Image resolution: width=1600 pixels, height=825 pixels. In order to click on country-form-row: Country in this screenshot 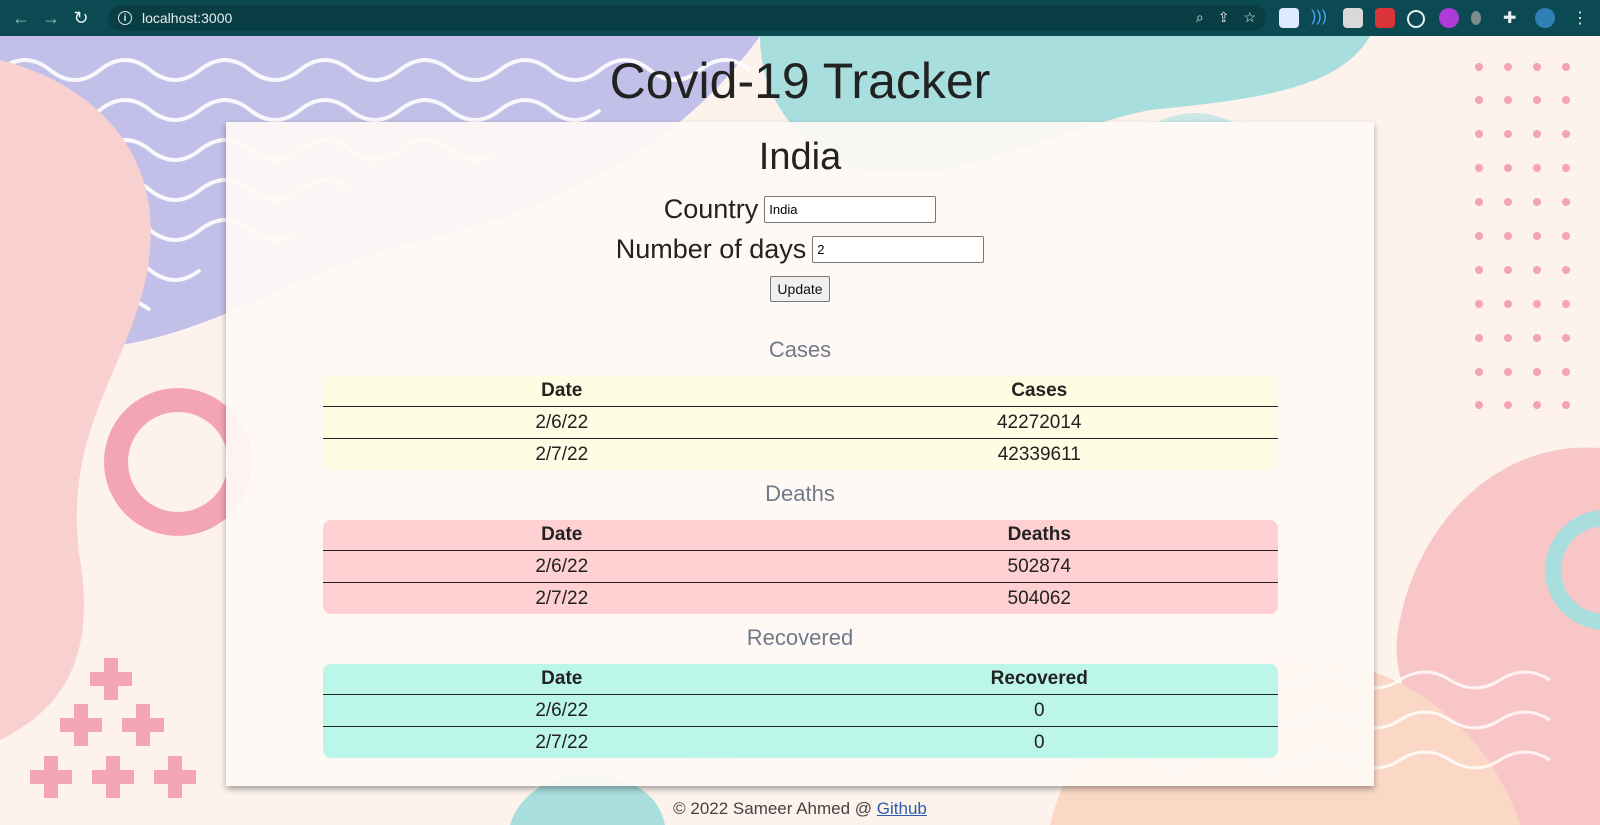, I will do `click(800, 209)`.